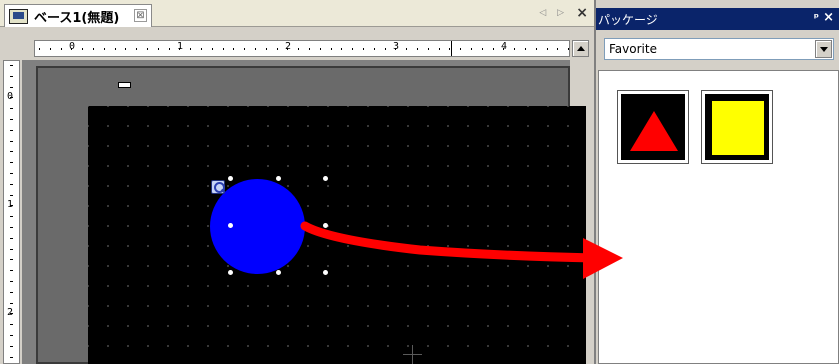 The image size is (839, 364). What do you see at coordinates (580, 48) in the screenshot?
I see `scroll-up-button` at bounding box center [580, 48].